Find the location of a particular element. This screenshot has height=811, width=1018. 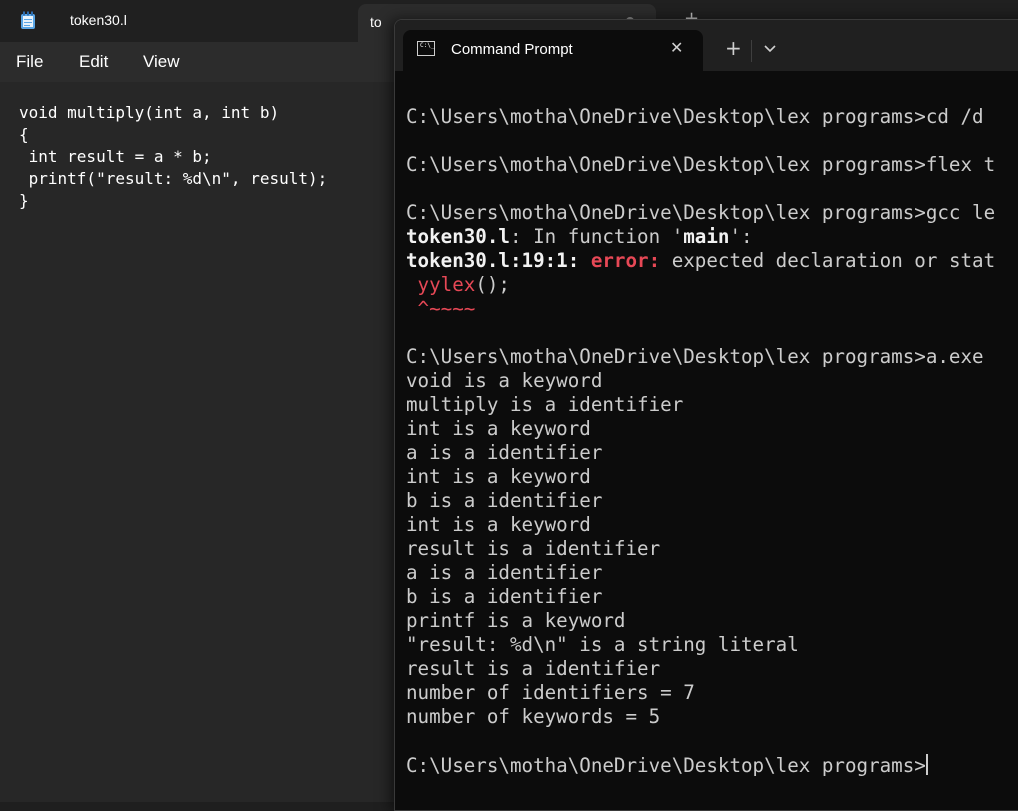

cmd-titlebar: C:\_ Command Prompt ✕ + is located at coordinates (706, 45).